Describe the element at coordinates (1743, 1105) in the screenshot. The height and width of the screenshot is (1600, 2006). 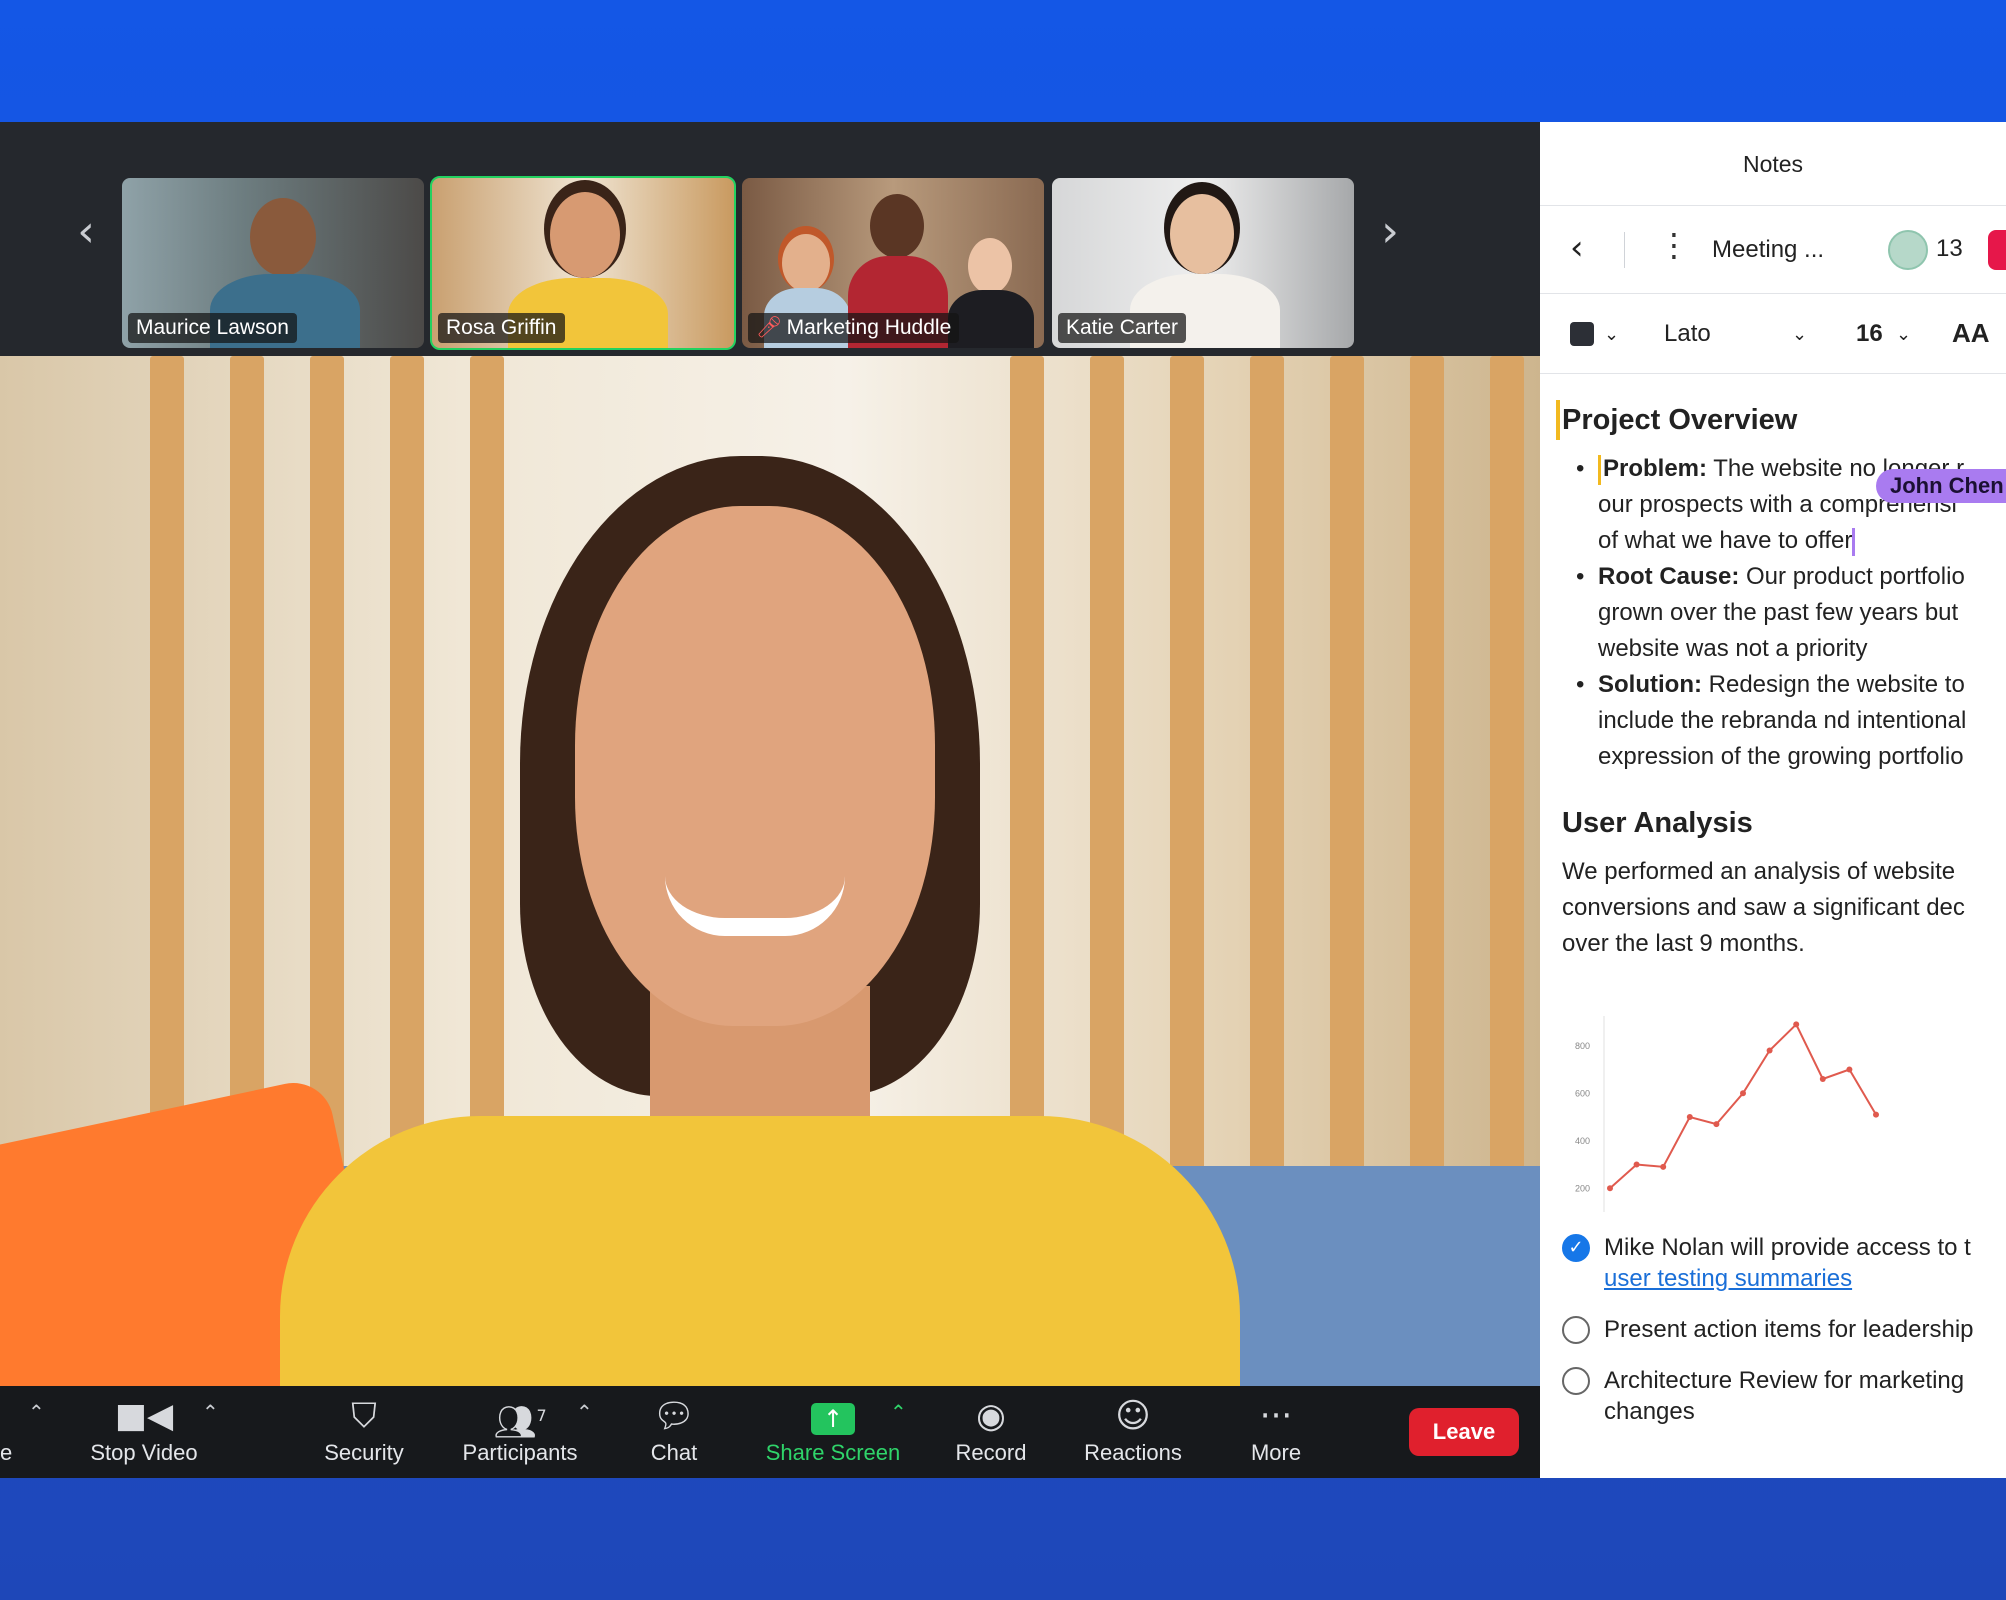
I see `chart-series-line` at that location.